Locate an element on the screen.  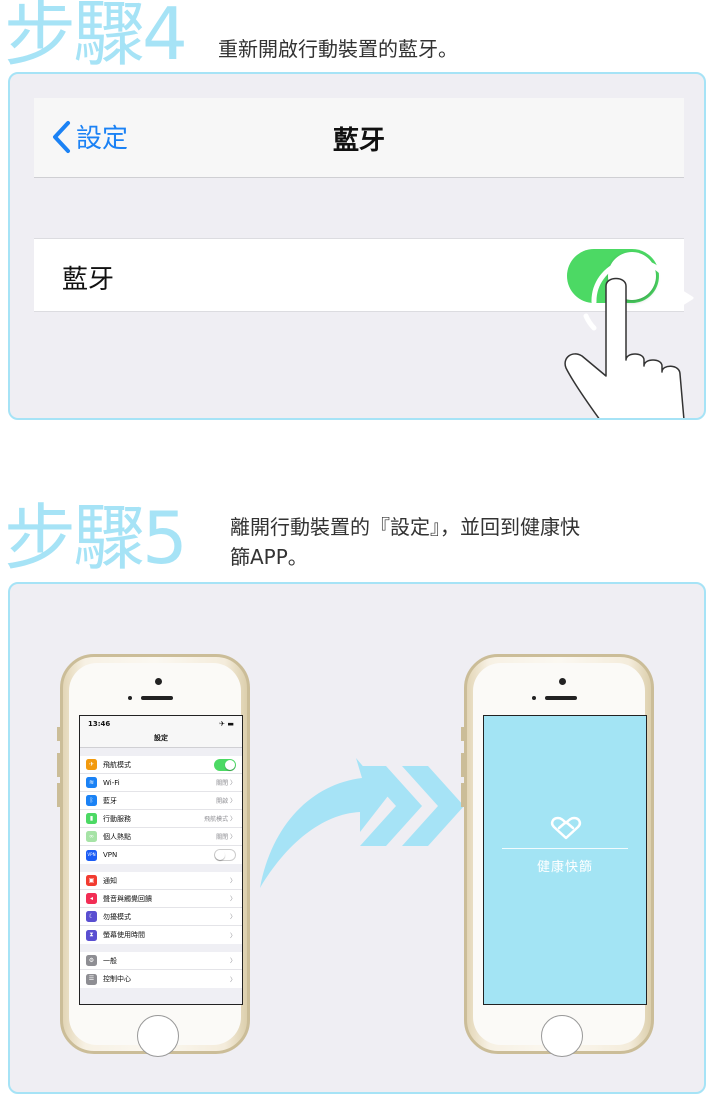
settings-row-control-center: ☰ 控制中心 〉 is located at coordinates (161, 979).